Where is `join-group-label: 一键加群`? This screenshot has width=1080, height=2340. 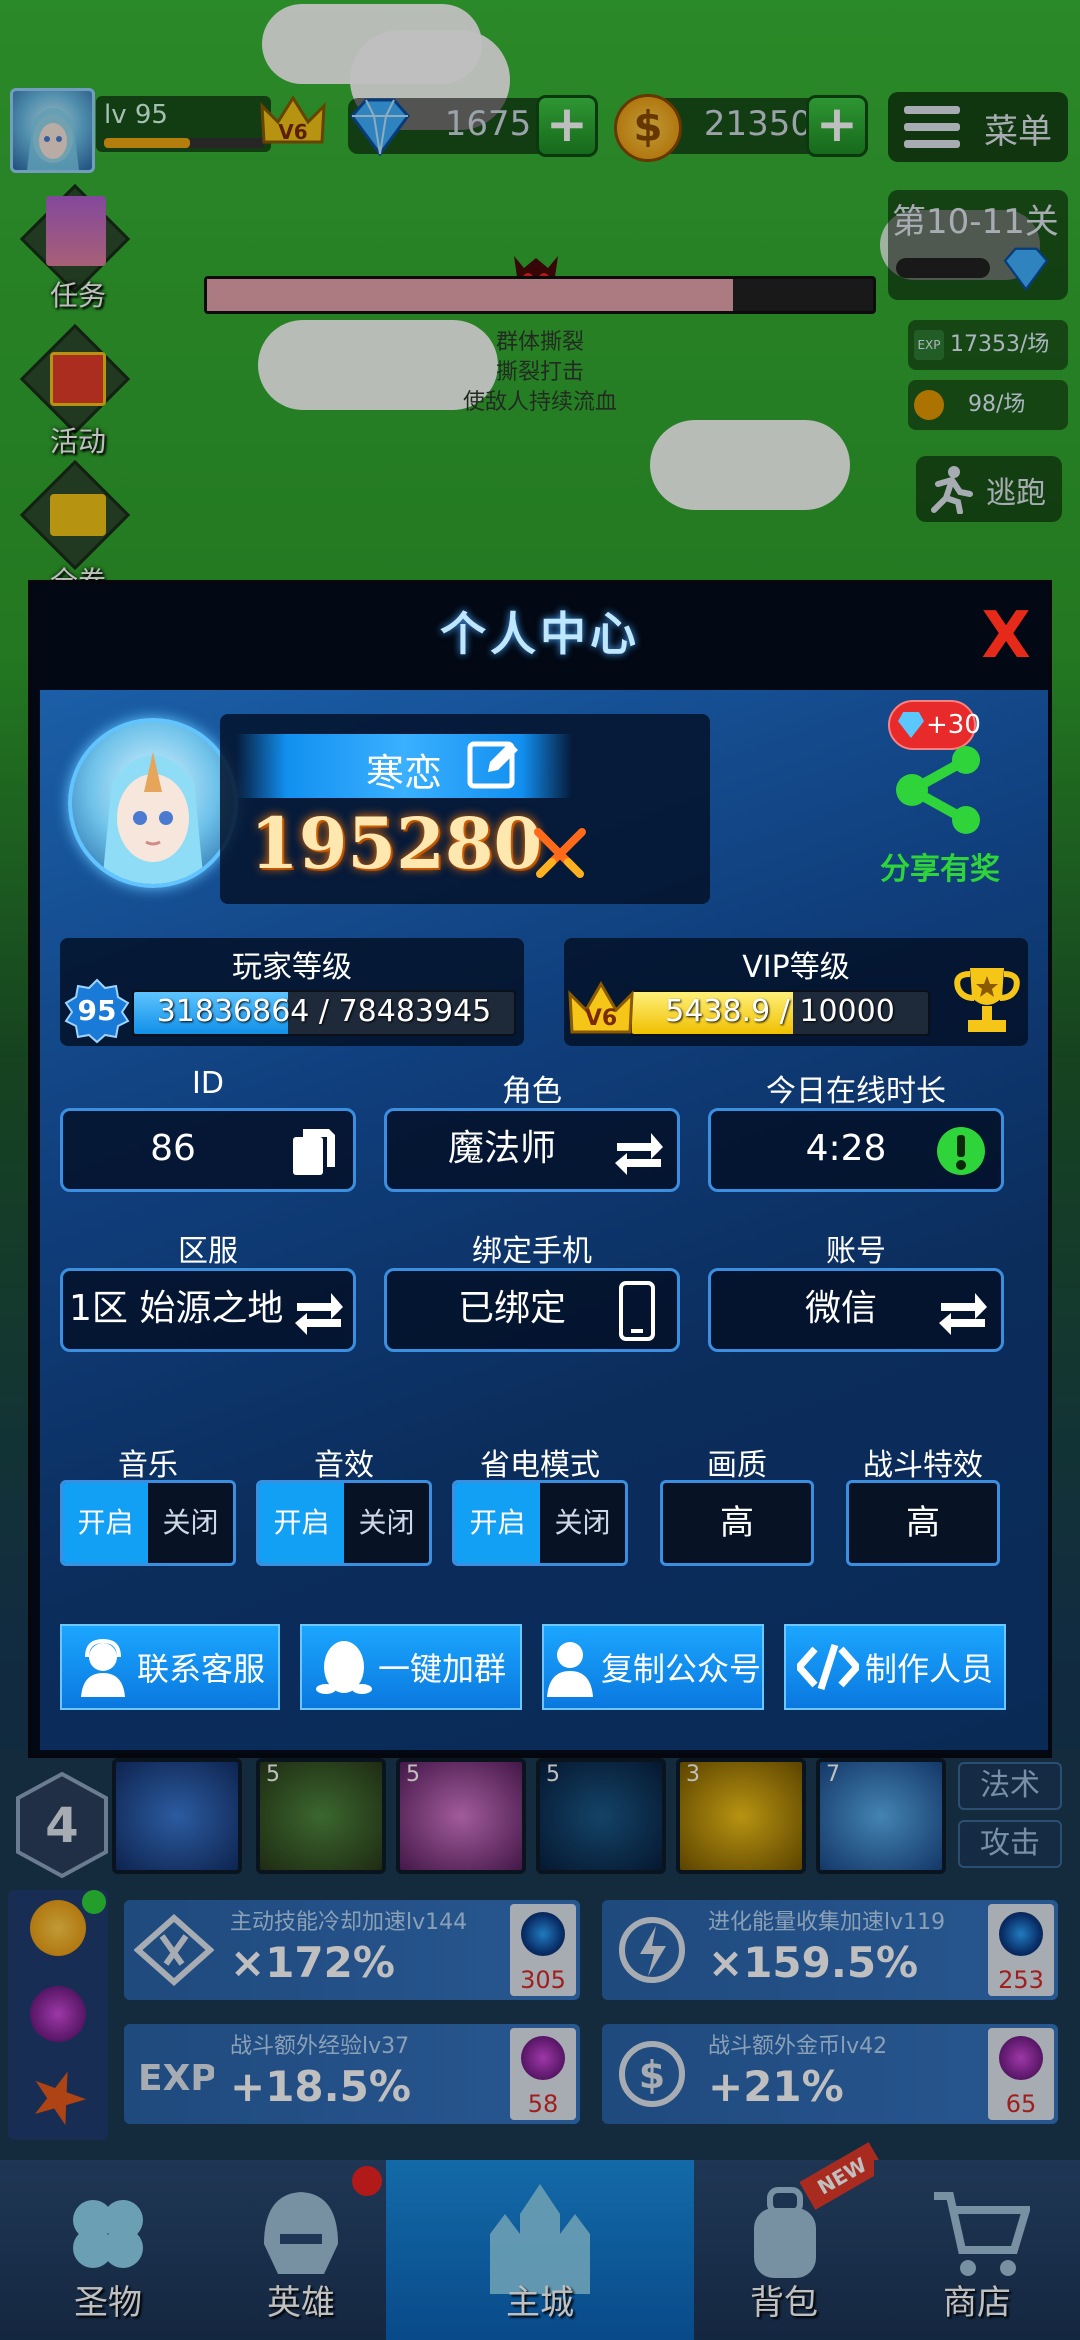
join-group-label: 一键加群 is located at coordinates (441, 1669).